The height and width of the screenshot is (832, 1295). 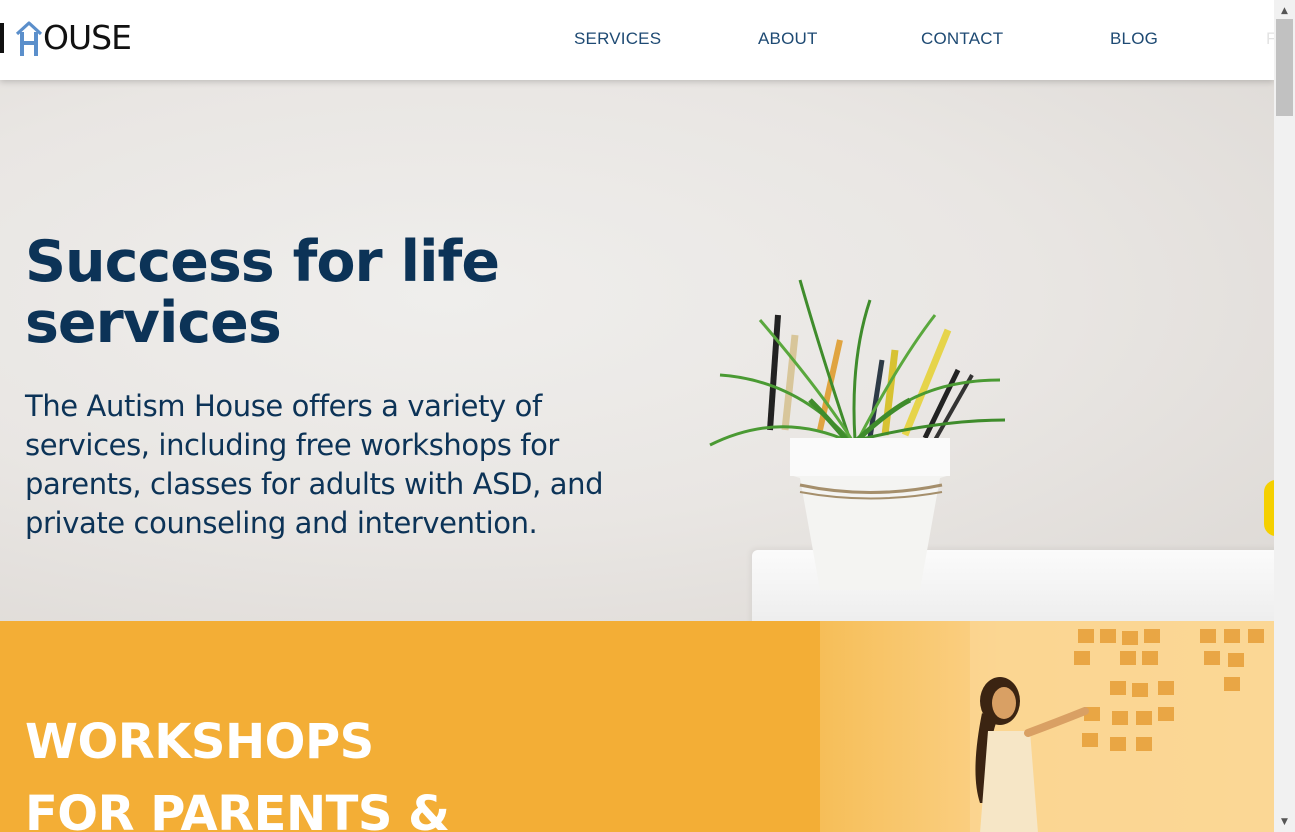 I want to click on hero-title: Success for life services, so click(x=335, y=293).